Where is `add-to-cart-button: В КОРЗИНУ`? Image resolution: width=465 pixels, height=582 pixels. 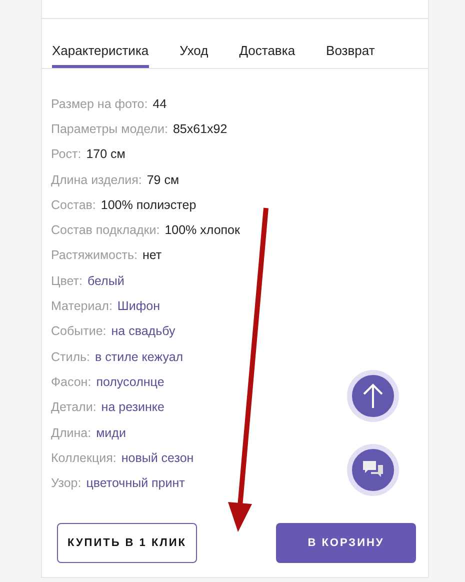 add-to-cart-button: В КОРЗИНУ is located at coordinates (346, 542).